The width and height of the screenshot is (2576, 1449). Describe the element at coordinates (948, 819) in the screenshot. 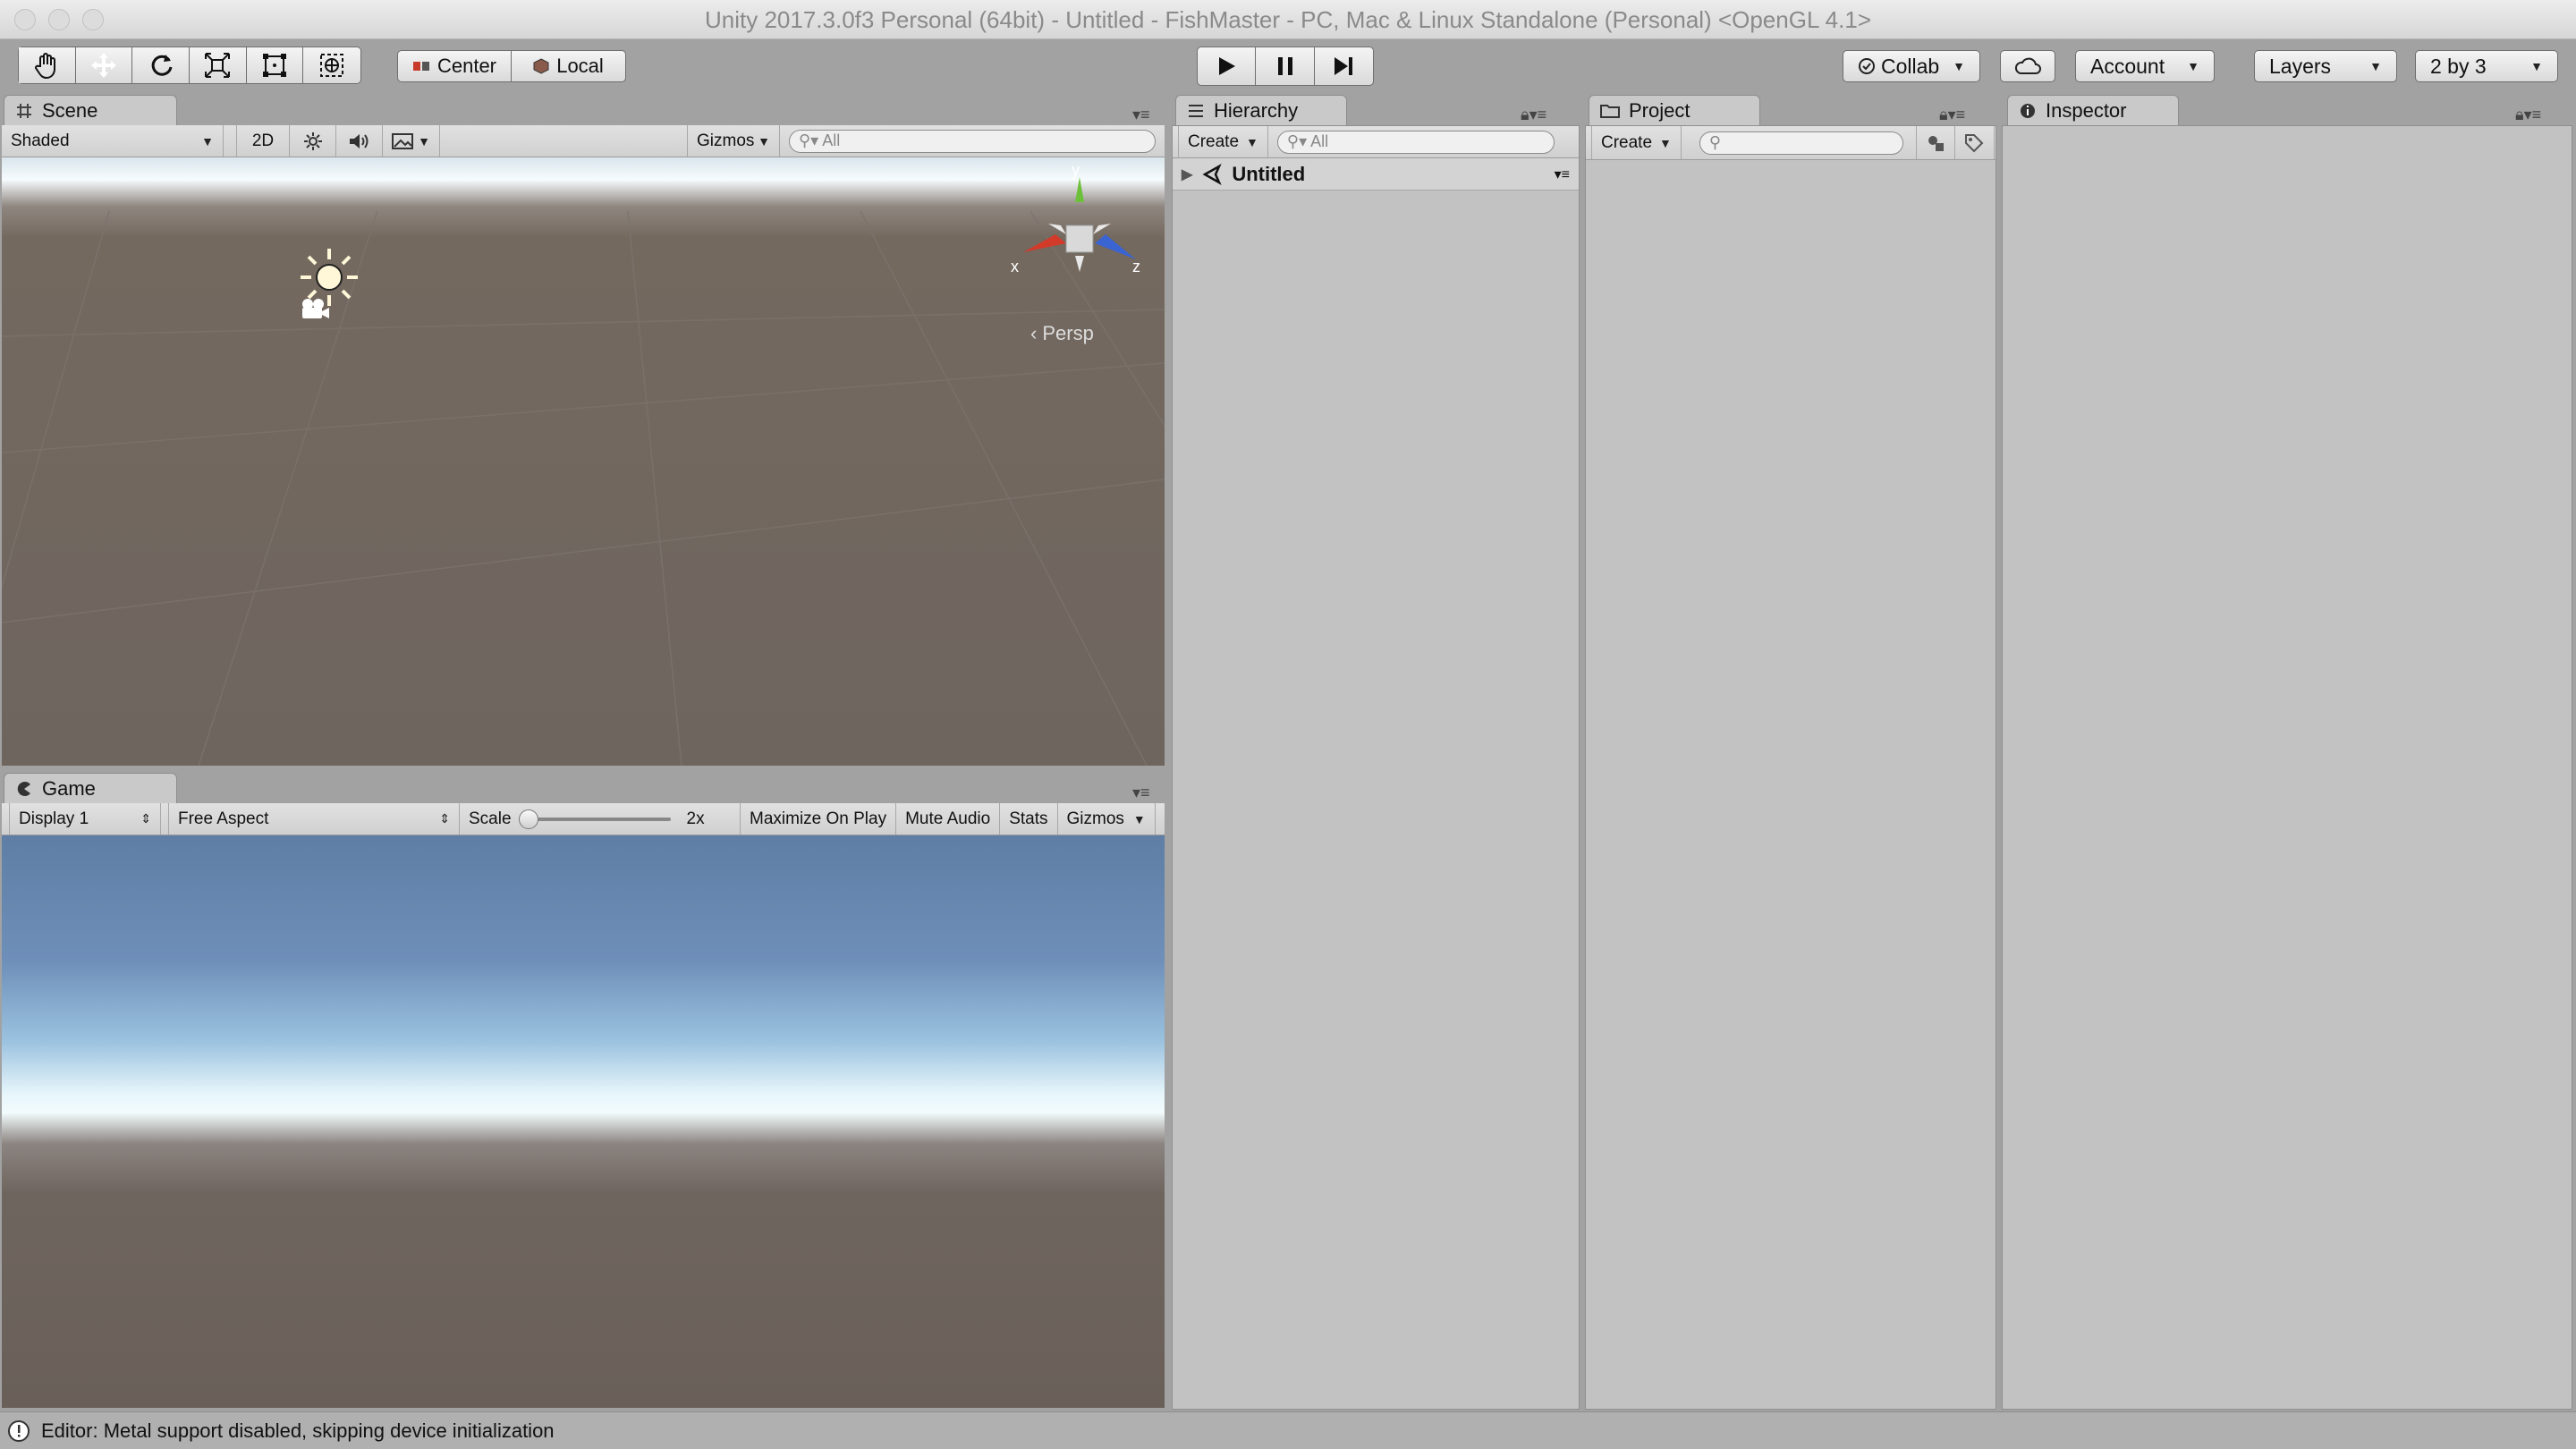

I see `mute-audio-toggle: Mute Audio` at that location.